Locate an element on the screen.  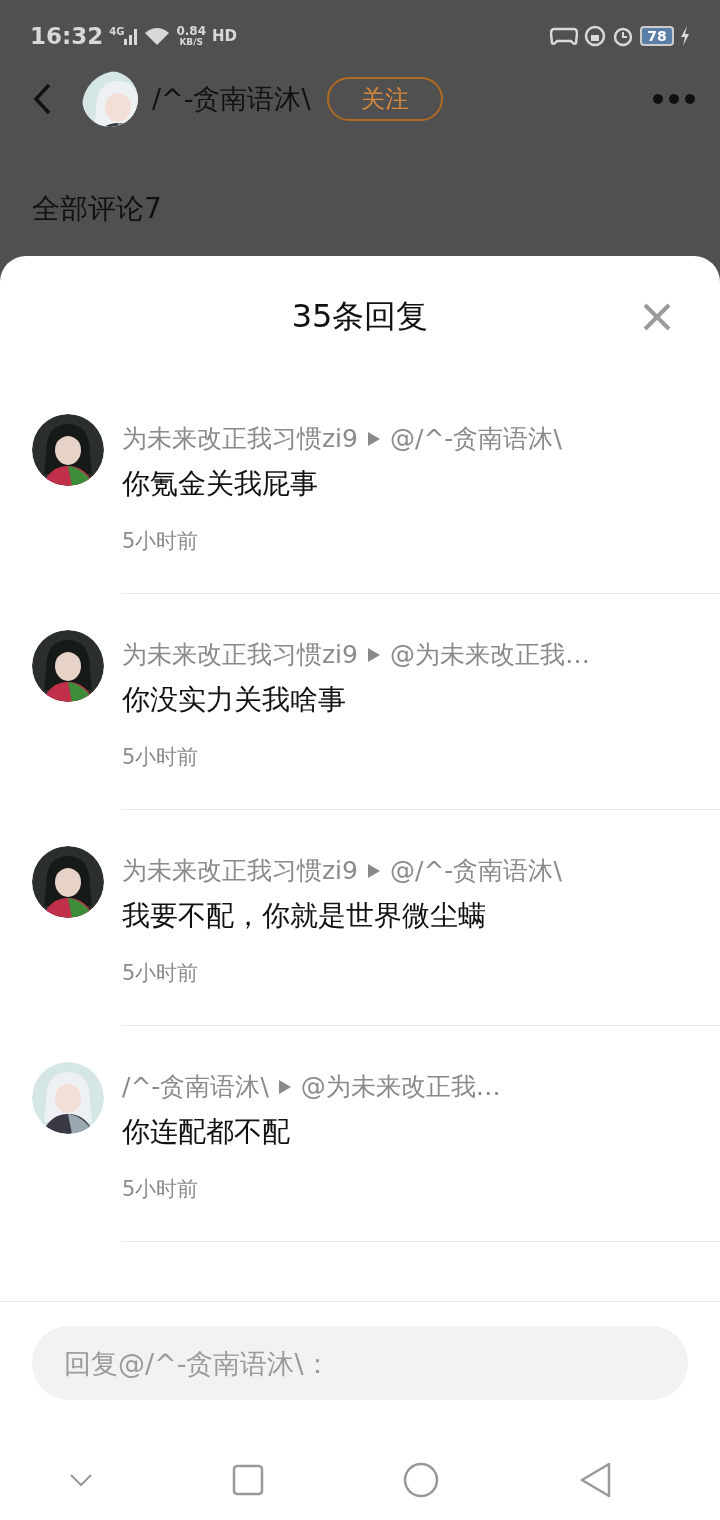
reply-text: 我要不配，你就是世界微尘螨 is located at coordinates (304, 916).